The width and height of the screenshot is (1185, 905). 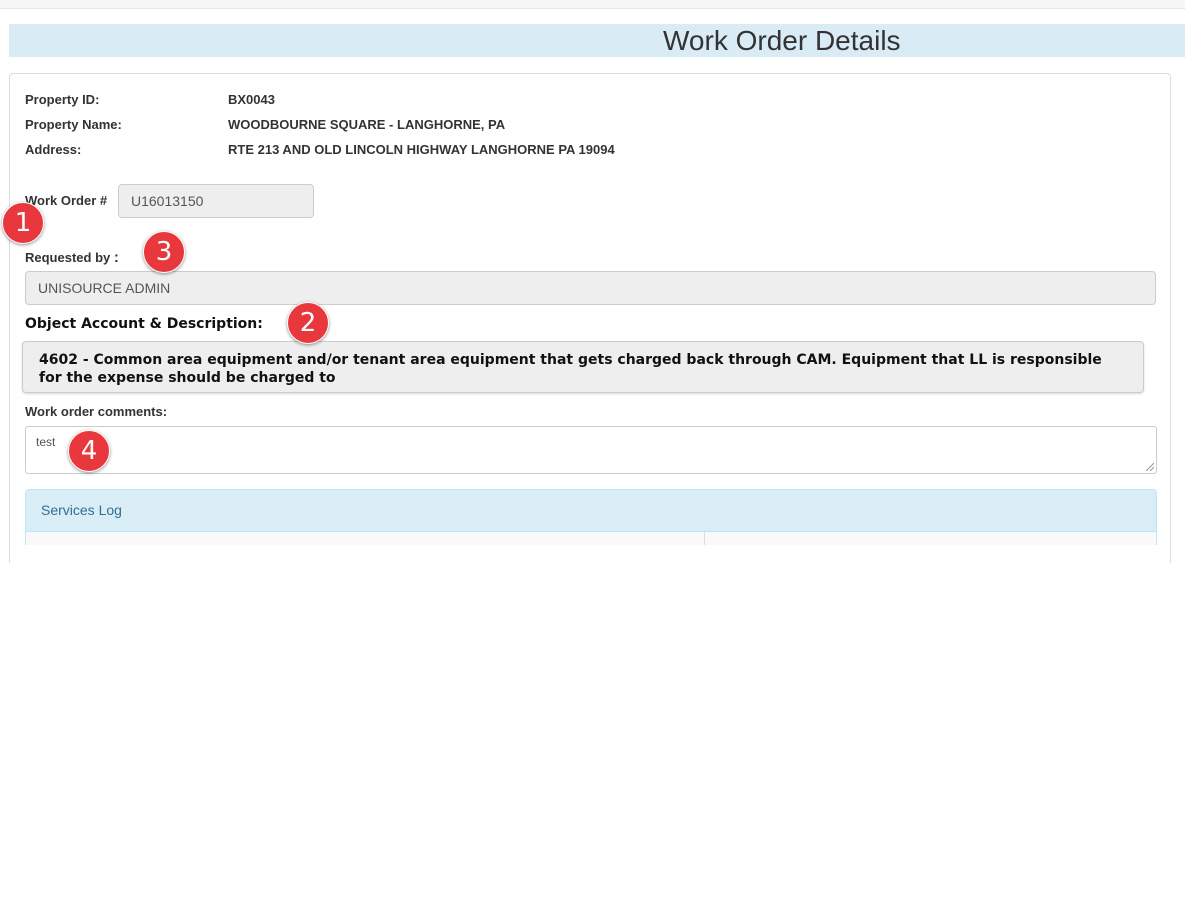 I want to click on address-label: Address:, so click(x=53, y=149).